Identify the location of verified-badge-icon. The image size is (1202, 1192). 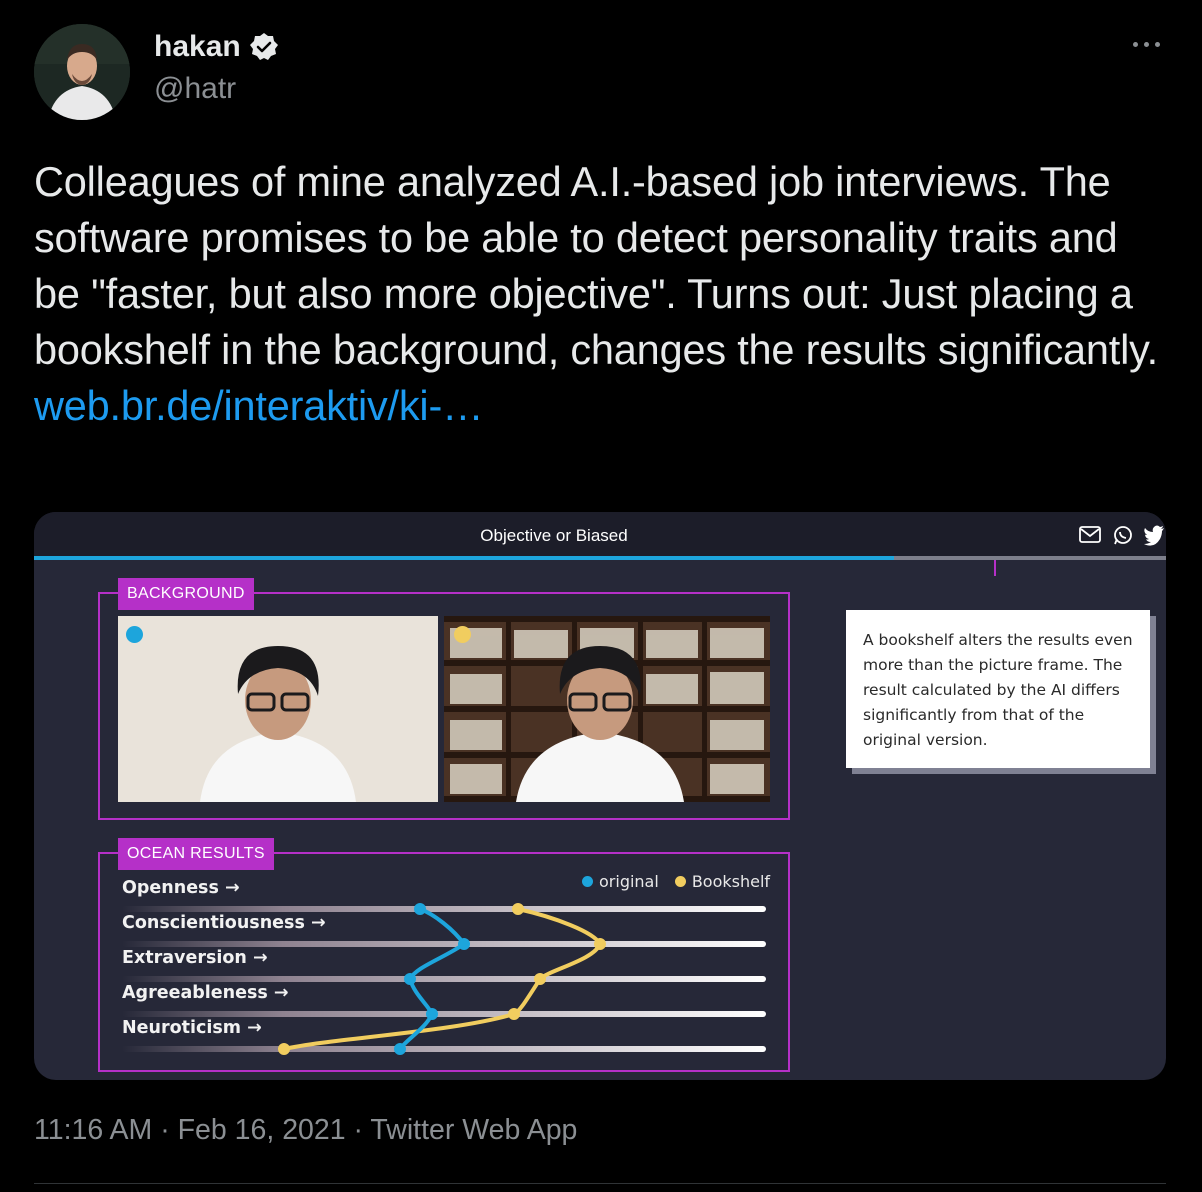
(263, 46).